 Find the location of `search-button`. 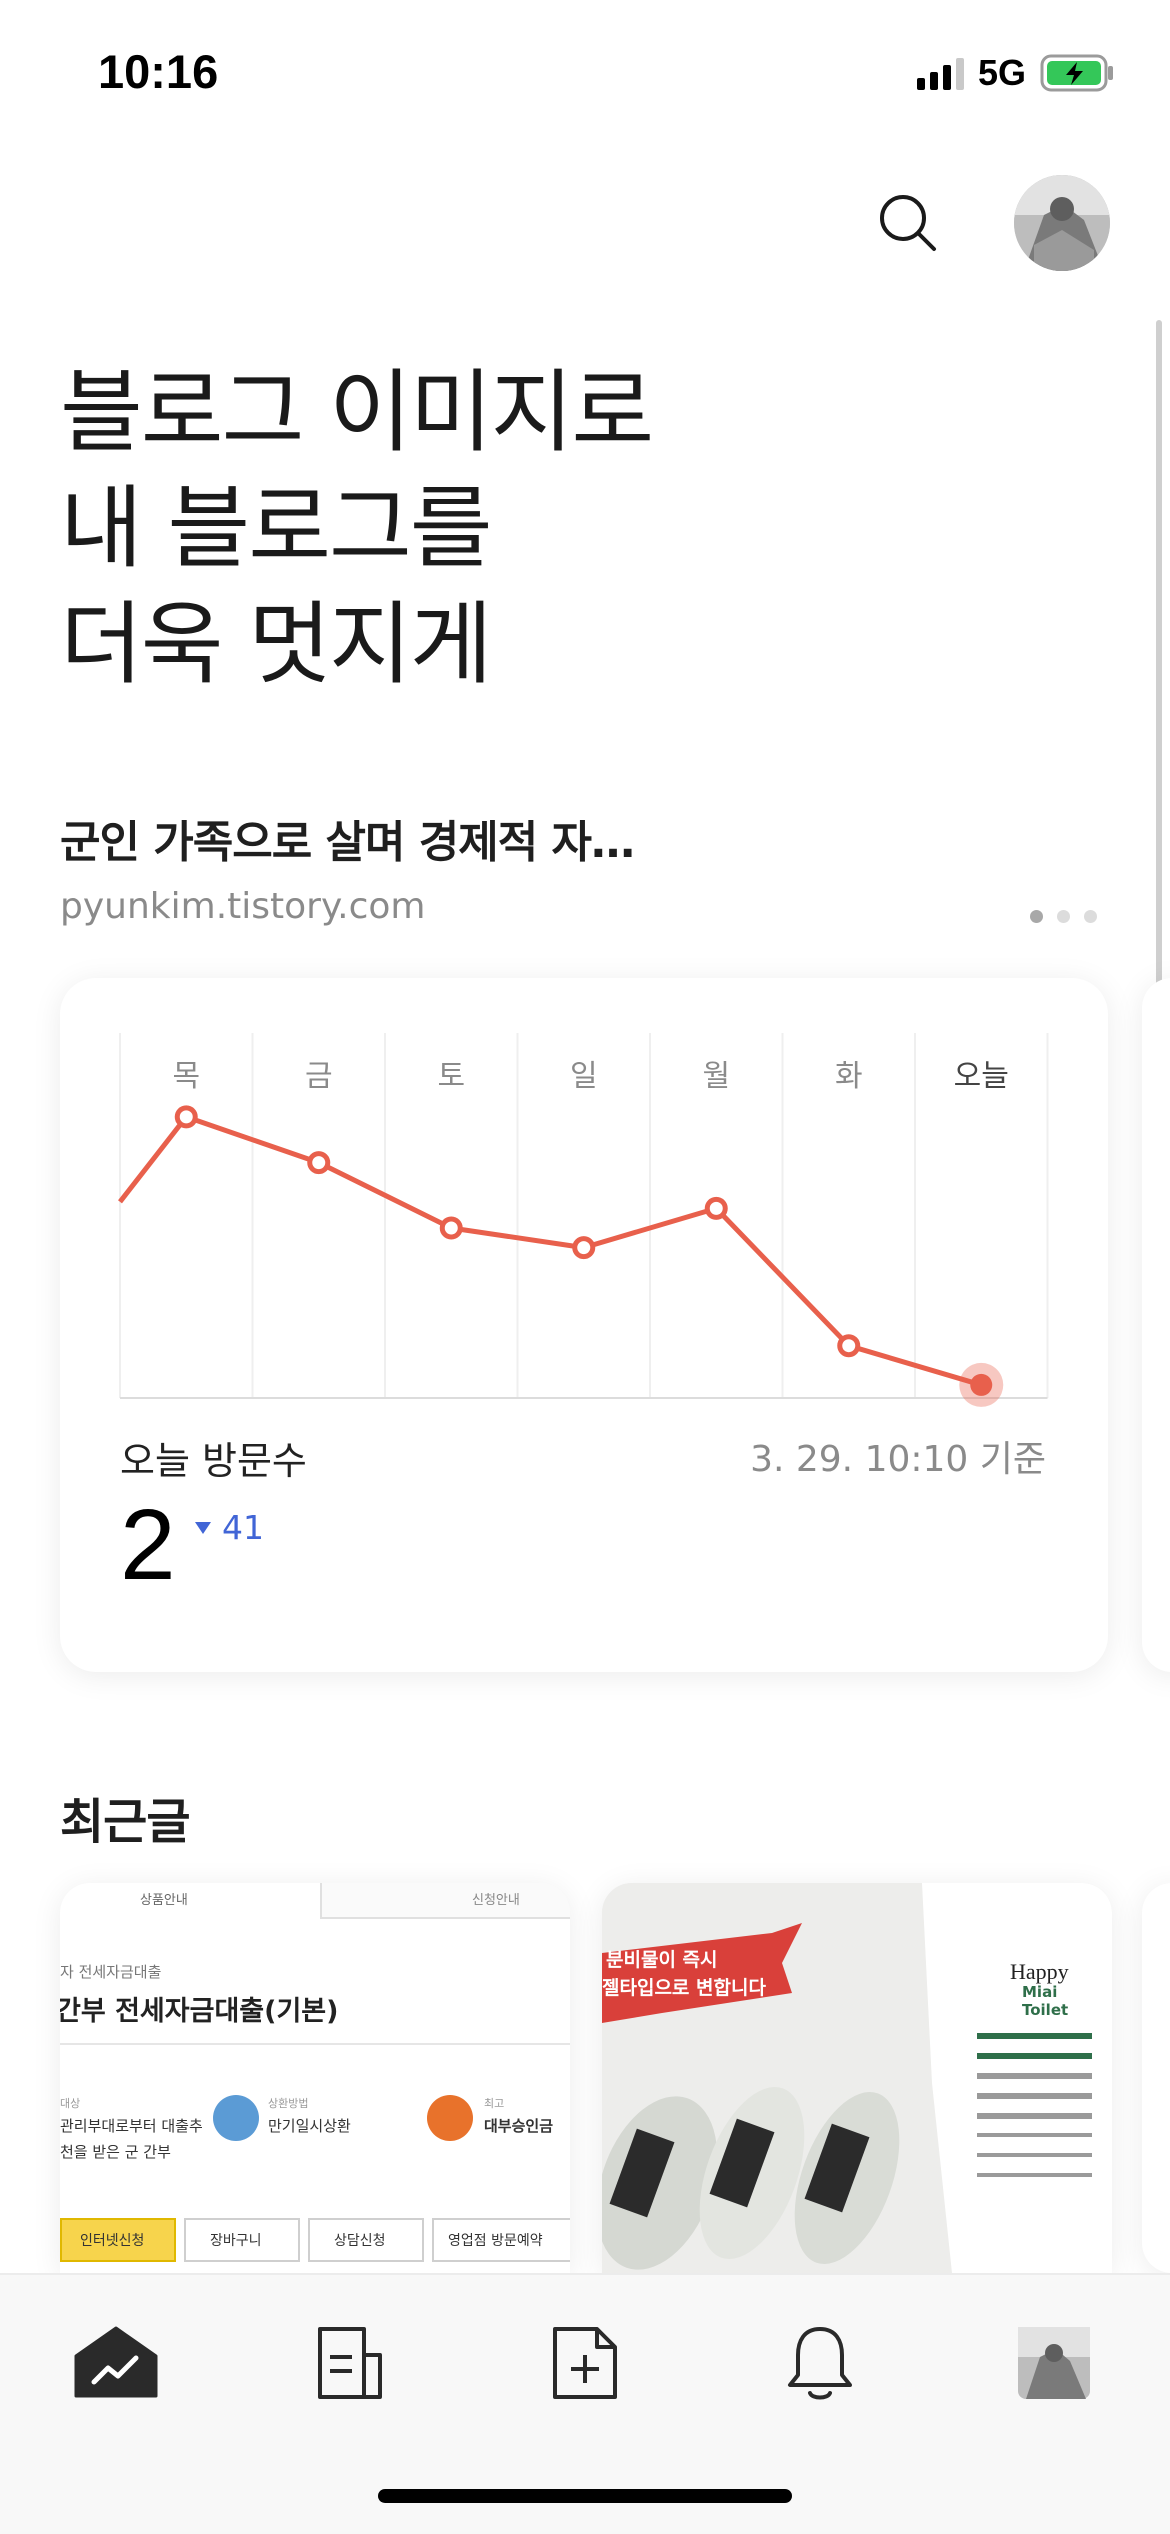

search-button is located at coordinates (908, 223).